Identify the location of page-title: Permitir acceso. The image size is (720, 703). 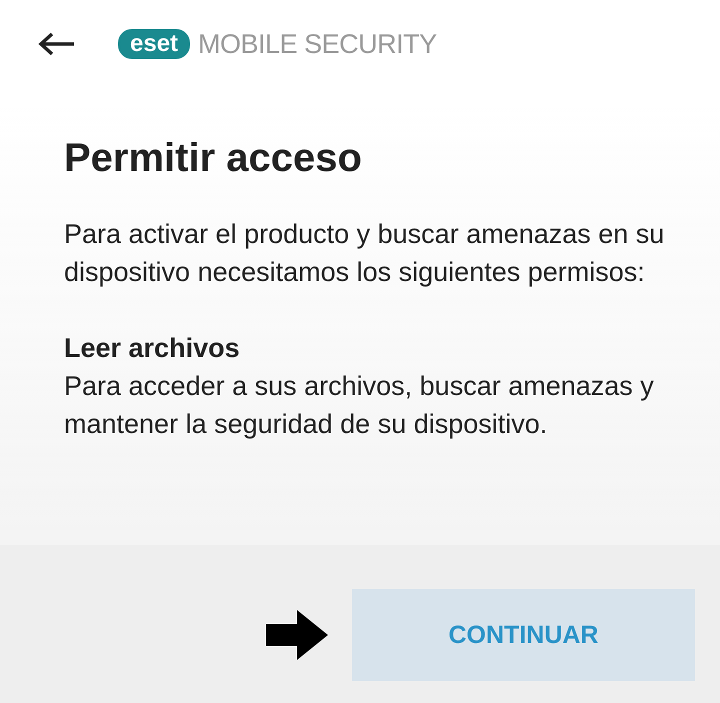
(213, 158).